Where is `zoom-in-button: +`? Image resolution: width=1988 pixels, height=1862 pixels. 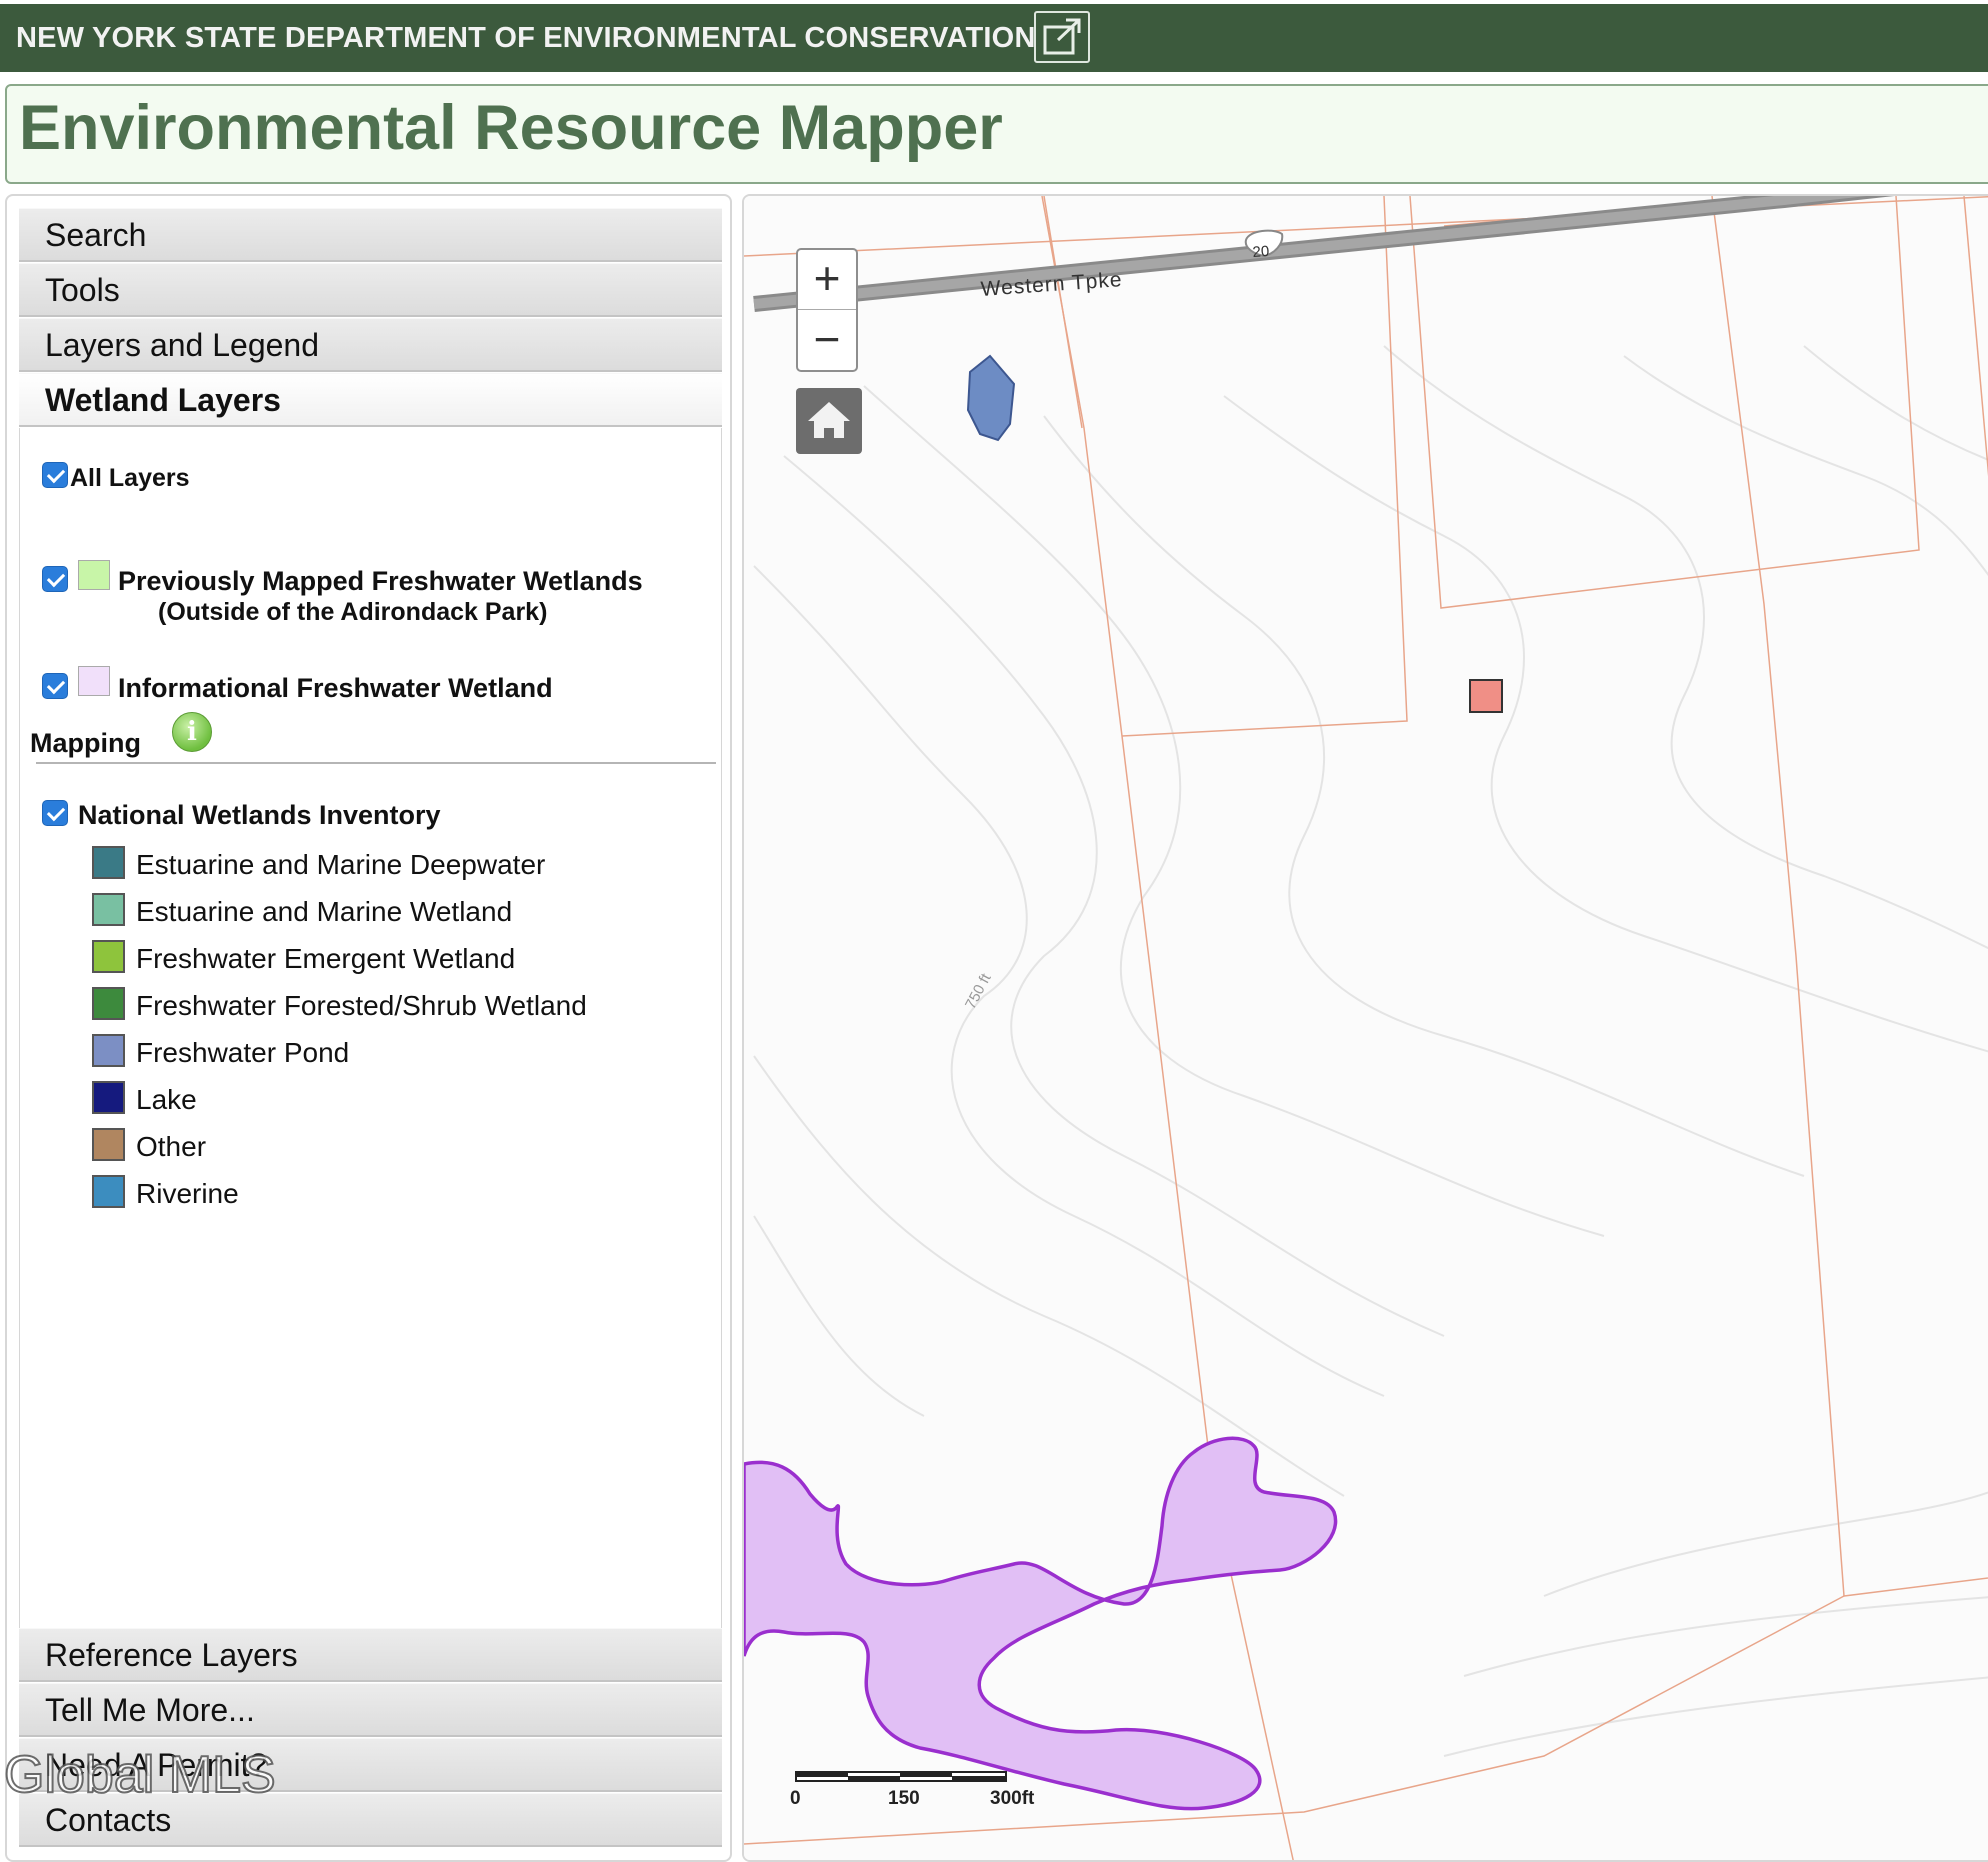
zoom-in-button: + is located at coordinates (827, 280).